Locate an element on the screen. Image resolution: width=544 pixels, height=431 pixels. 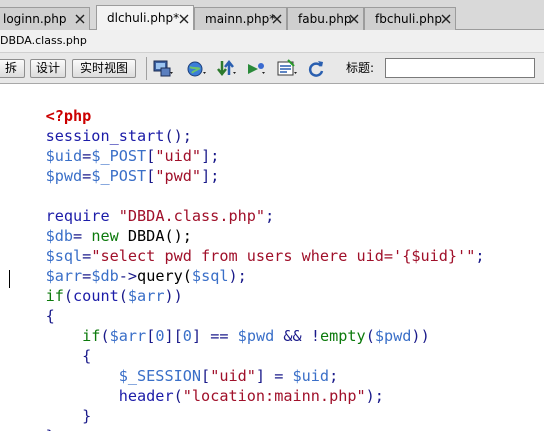
code-token: "pwd" is located at coordinates (178, 176).